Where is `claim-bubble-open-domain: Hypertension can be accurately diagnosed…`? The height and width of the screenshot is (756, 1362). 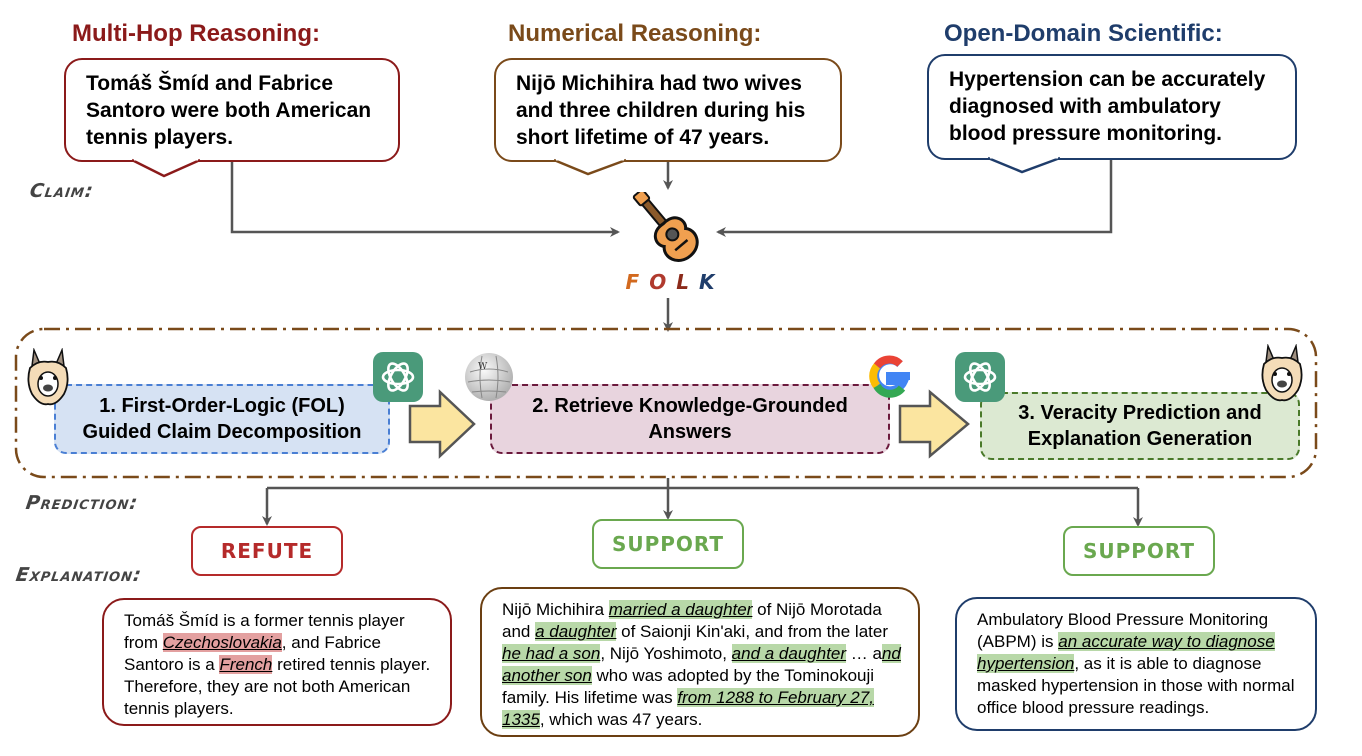 claim-bubble-open-domain: Hypertension can be accurately diagnosed… is located at coordinates (1112, 107).